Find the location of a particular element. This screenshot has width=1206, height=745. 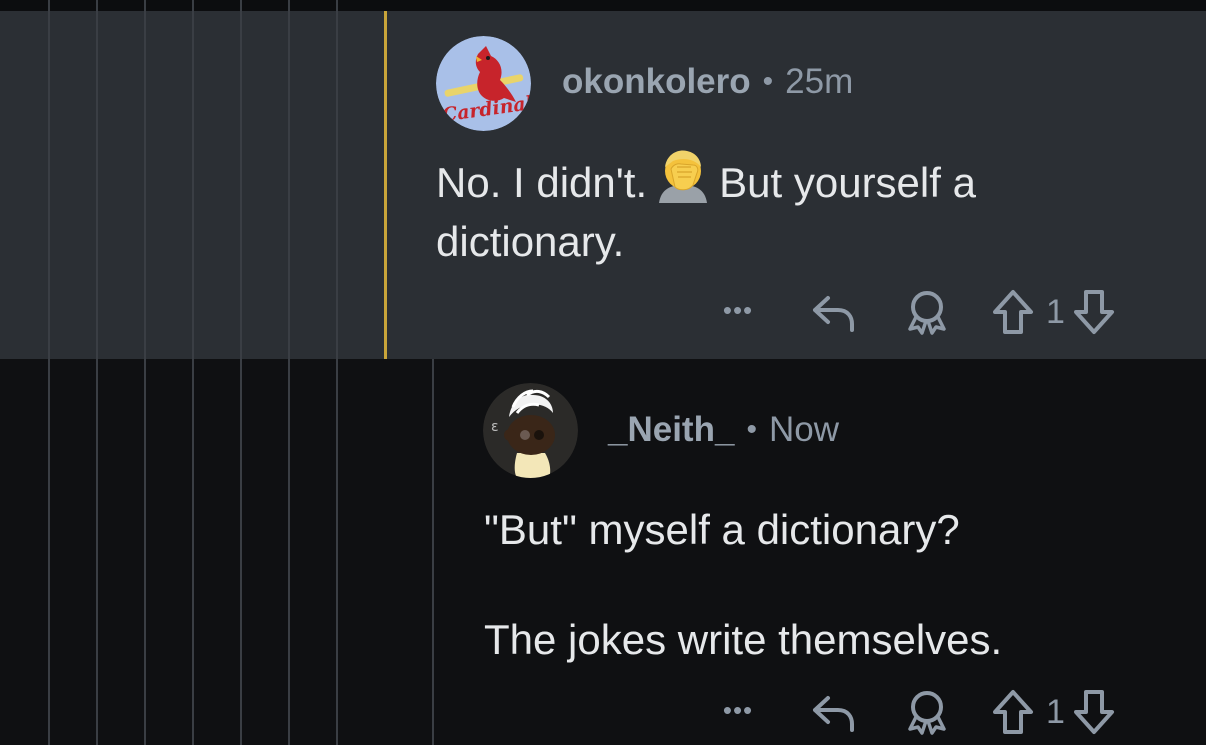

timestamp: Now is located at coordinates (803, 429).